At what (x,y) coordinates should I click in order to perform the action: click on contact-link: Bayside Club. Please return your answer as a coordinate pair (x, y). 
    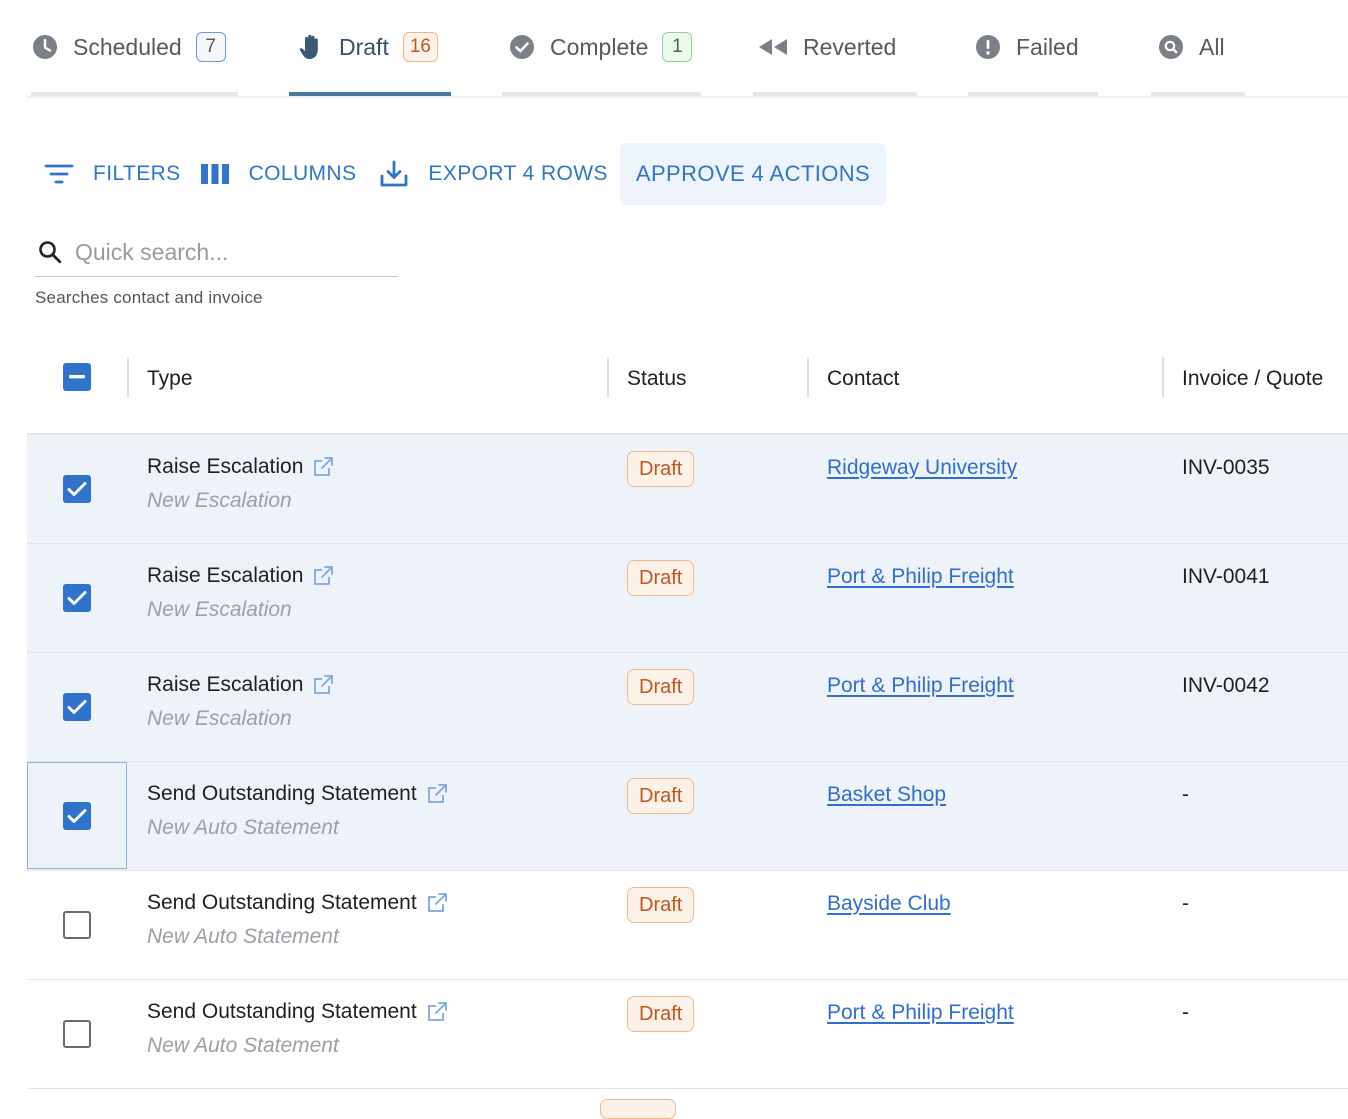
    Looking at the image, I should click on (889, 904).